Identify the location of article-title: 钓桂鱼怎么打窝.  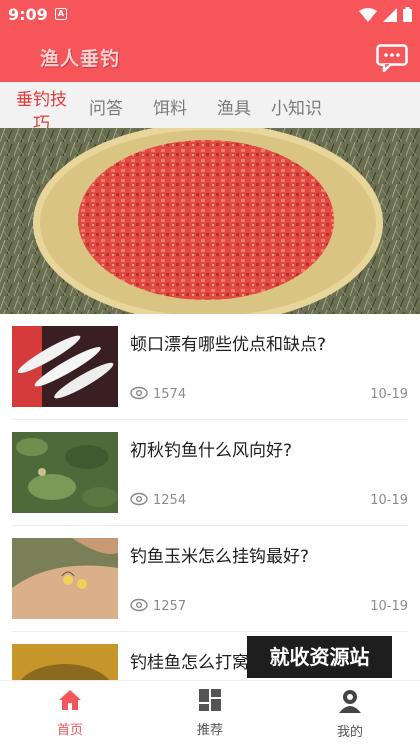
(189, 663).